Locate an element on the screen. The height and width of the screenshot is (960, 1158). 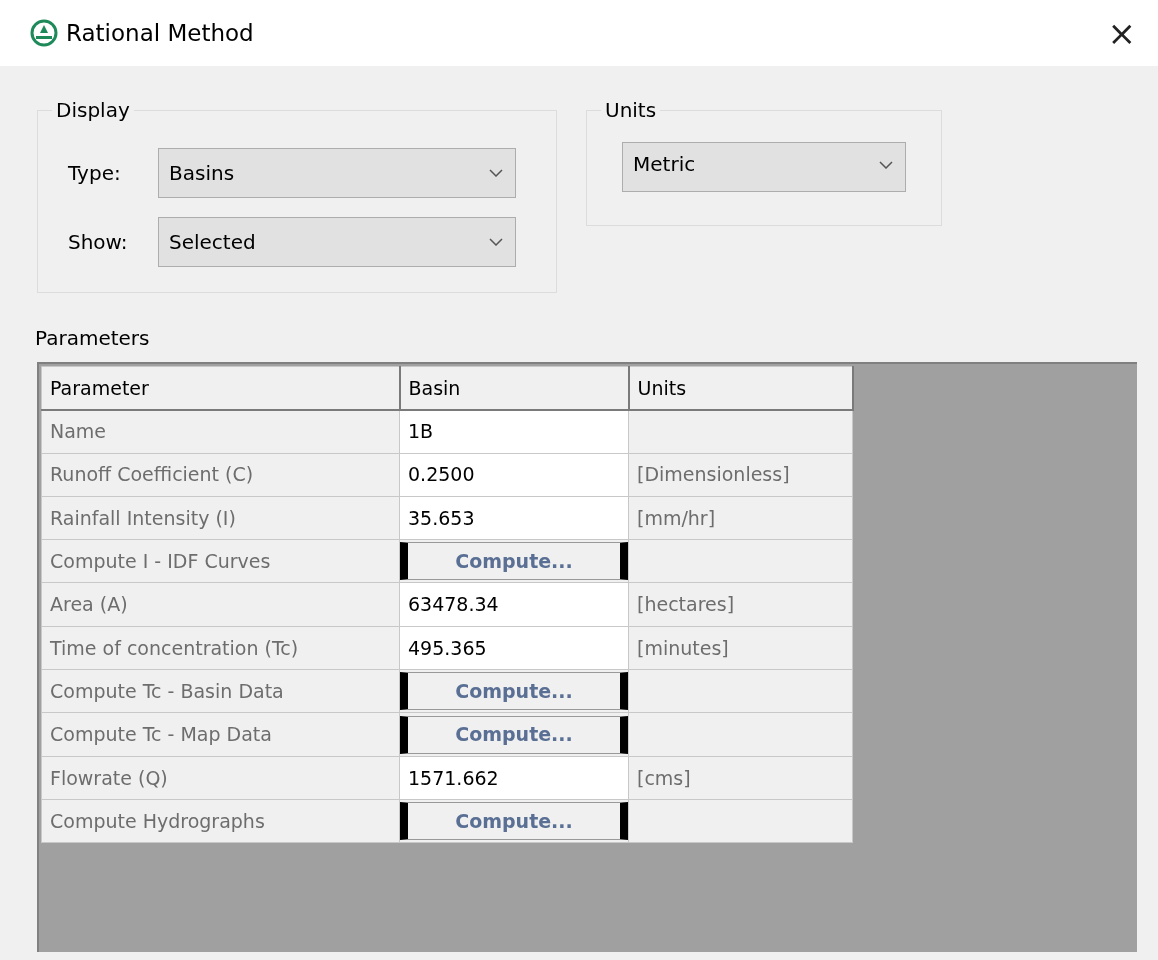
units-cell: [Dimensionless] is located at coordinates (740, 475).